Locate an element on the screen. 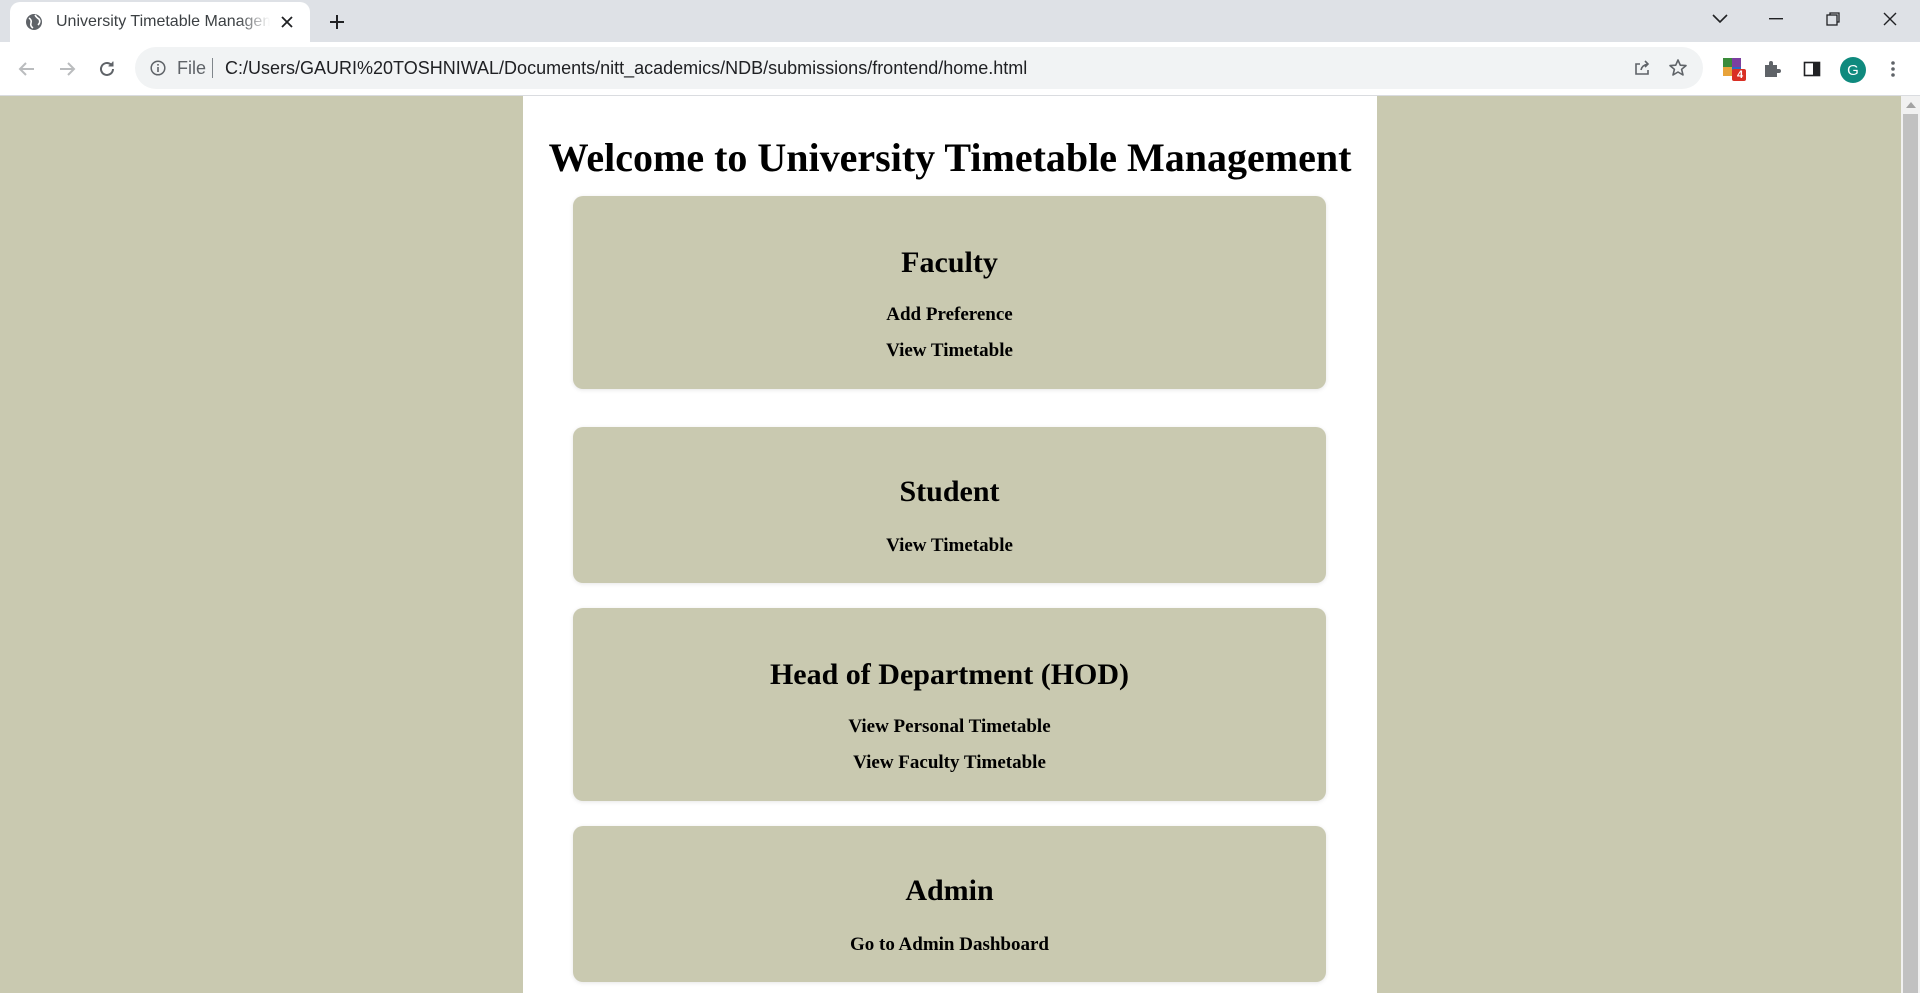 The width and height of the screenshot is (1920, 993). profile-avatar: G is located at coordinates (1853, 70).